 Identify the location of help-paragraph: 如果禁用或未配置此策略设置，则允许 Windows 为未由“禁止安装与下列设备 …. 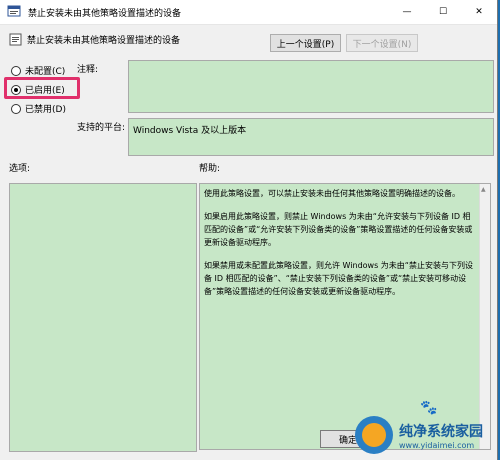
(338, 278).